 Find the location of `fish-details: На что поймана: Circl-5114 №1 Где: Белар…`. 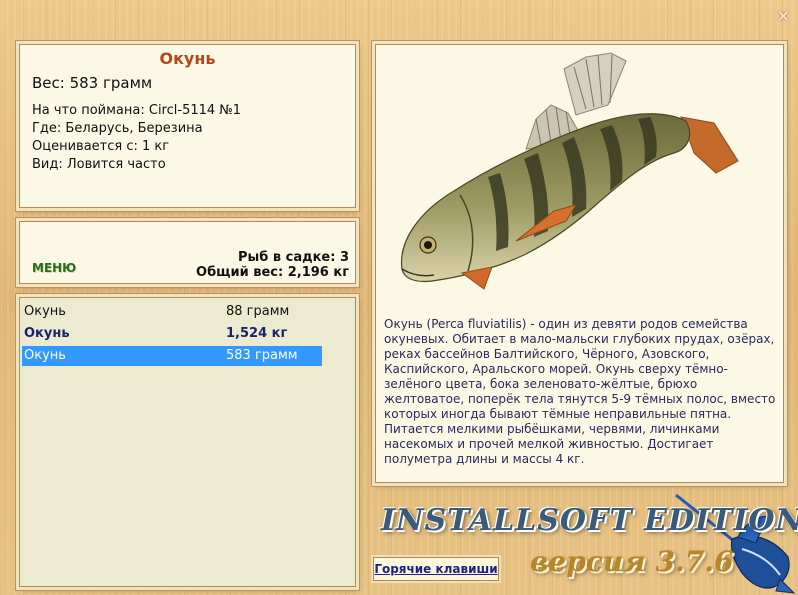

fish-details: На что поймана: Circl-5114 №1 Где: Белар… is located at coordinates (193, 138).